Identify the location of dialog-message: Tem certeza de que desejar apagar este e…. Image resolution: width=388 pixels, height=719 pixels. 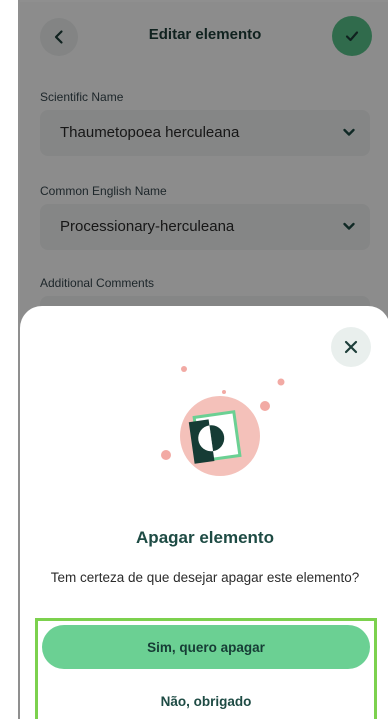
(205, 577).